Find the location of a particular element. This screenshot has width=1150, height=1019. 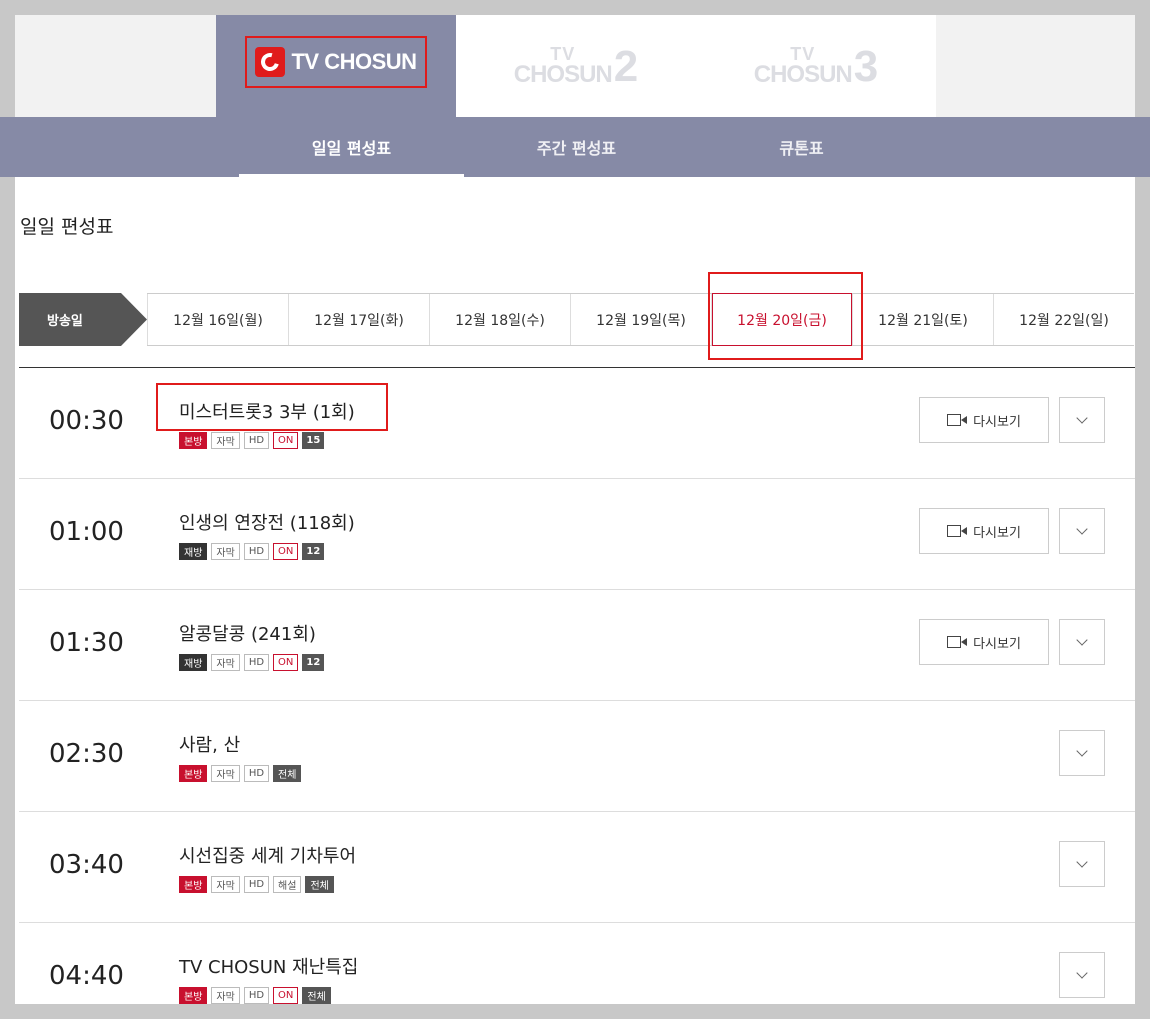

page-title: 일일 편성표 is located at coordinates (67, 227).